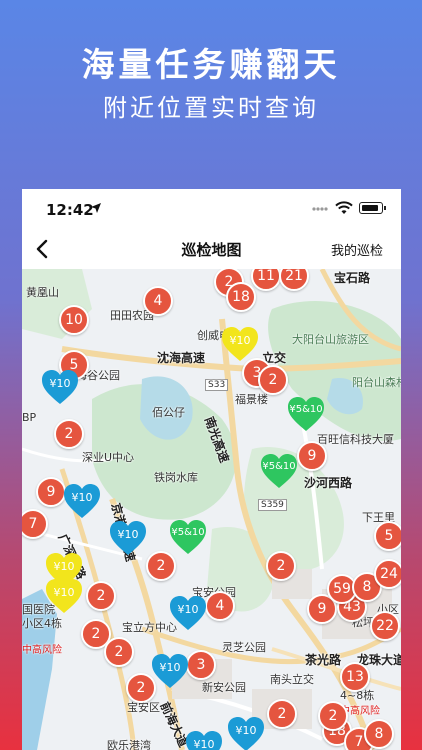  Describe the element at coordinates (292, 679) in the screenshot. I see `map-label: 南头立交` at that location.